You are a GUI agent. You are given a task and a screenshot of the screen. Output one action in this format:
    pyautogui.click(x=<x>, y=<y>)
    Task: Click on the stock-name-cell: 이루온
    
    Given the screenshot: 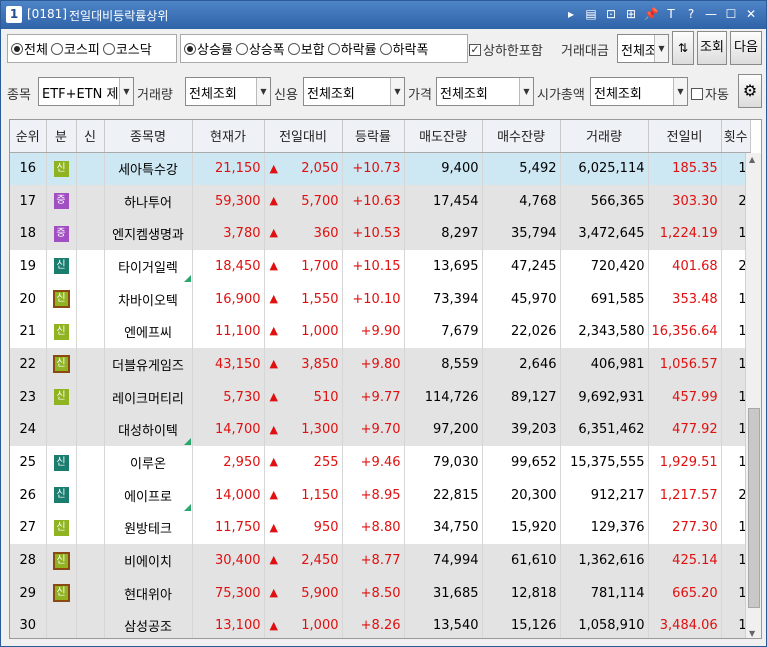 What is the action you would take?
    pyautogui.click(x=148, y=462)
    